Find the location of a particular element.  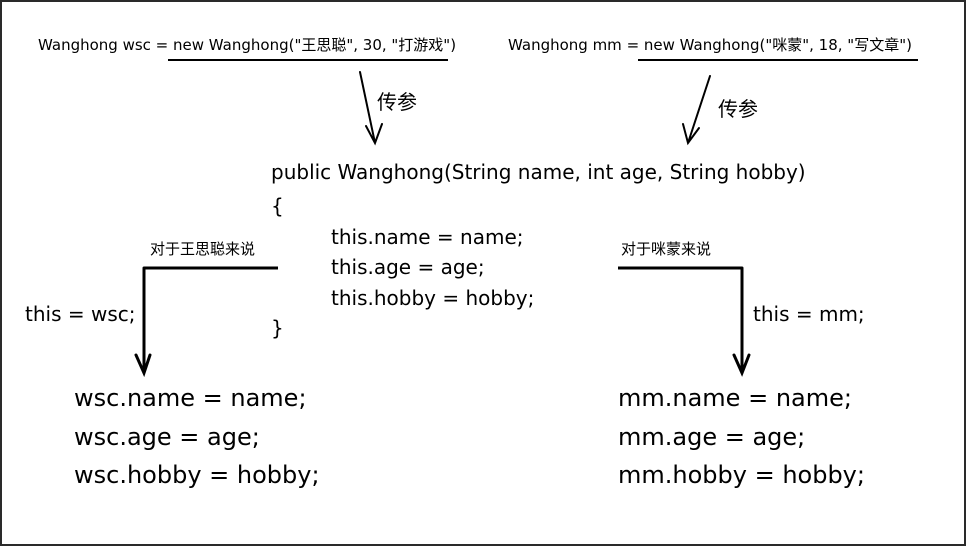

left-branch-arrow is located at coordinates (143, 322).